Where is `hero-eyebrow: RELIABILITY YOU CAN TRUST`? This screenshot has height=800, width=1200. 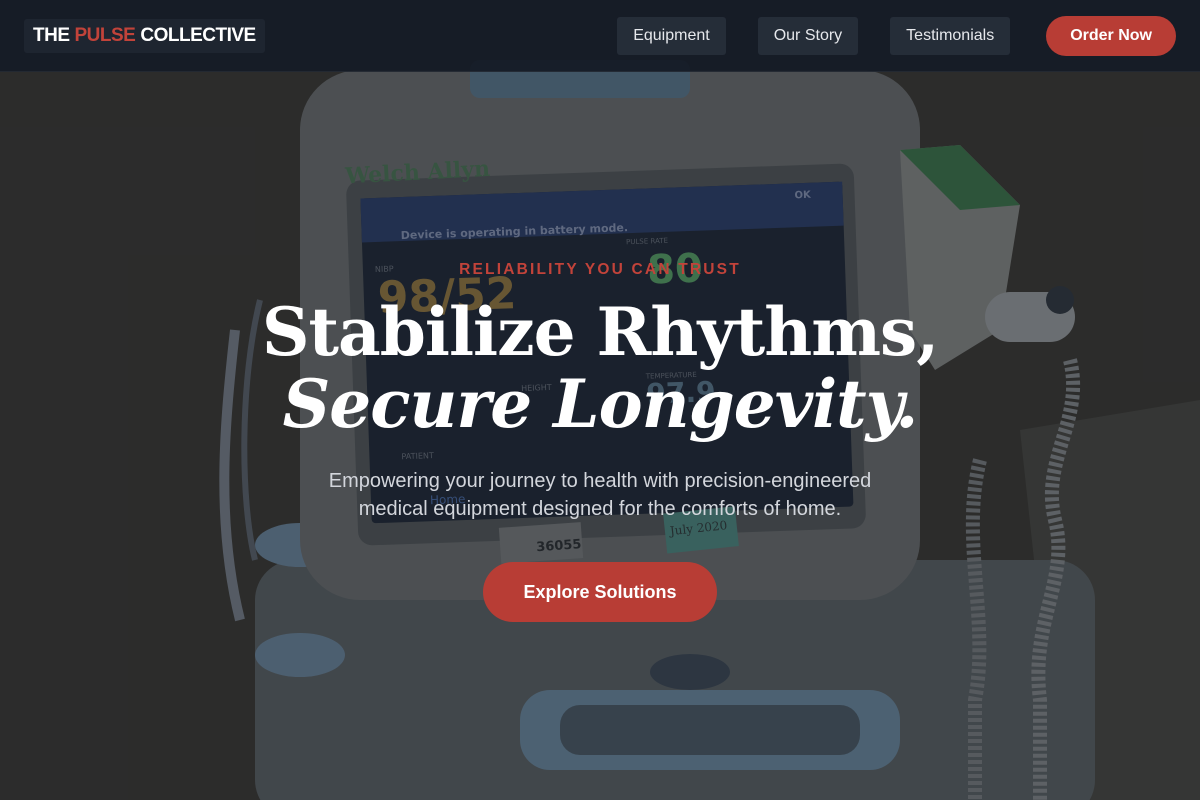
hero-eyebrow: RELIABILITY YOU CAN TRUST is located at coordinates (600, 269).